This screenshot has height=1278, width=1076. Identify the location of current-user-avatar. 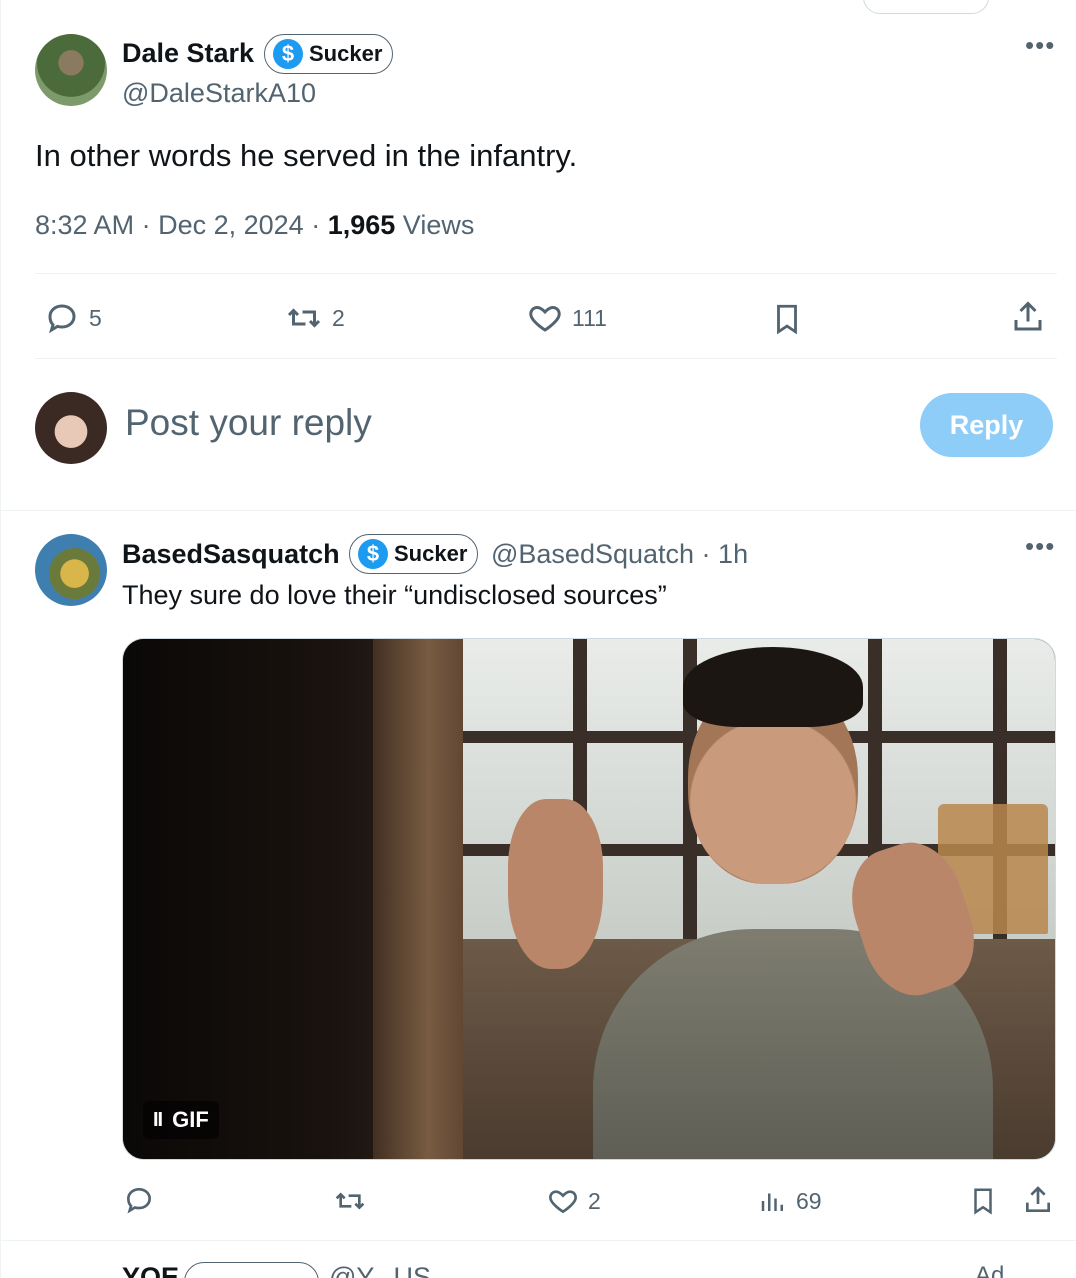
(71, 428).